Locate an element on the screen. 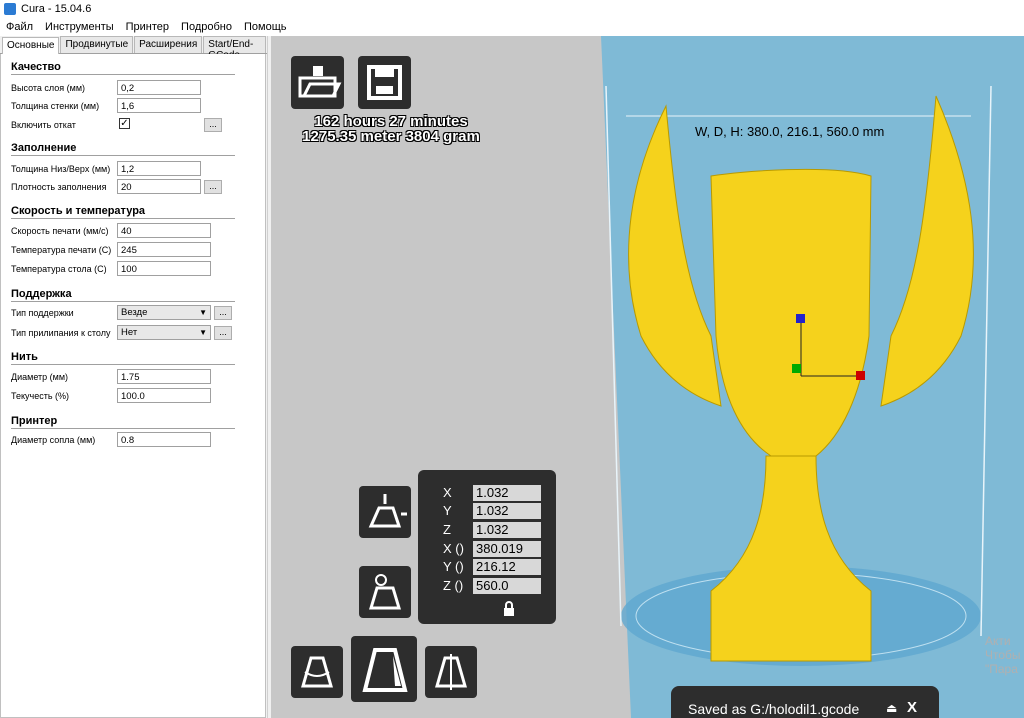 The width and height of the screenshot is (1024, 718). size-x-row: X () 380.019 is located at coordinates (498, 549).